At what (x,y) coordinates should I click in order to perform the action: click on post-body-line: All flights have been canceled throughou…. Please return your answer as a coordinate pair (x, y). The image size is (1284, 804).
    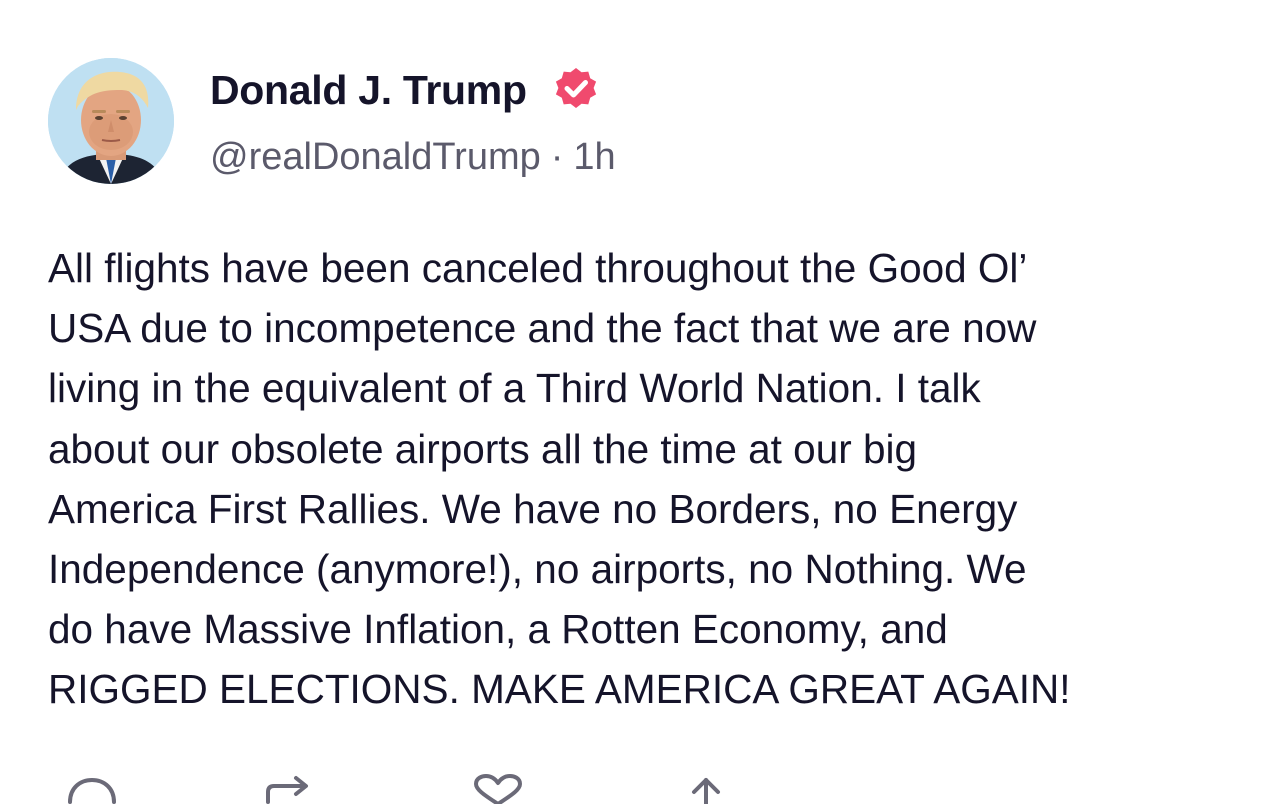
    Looking at the image, I should click on (538, 268).